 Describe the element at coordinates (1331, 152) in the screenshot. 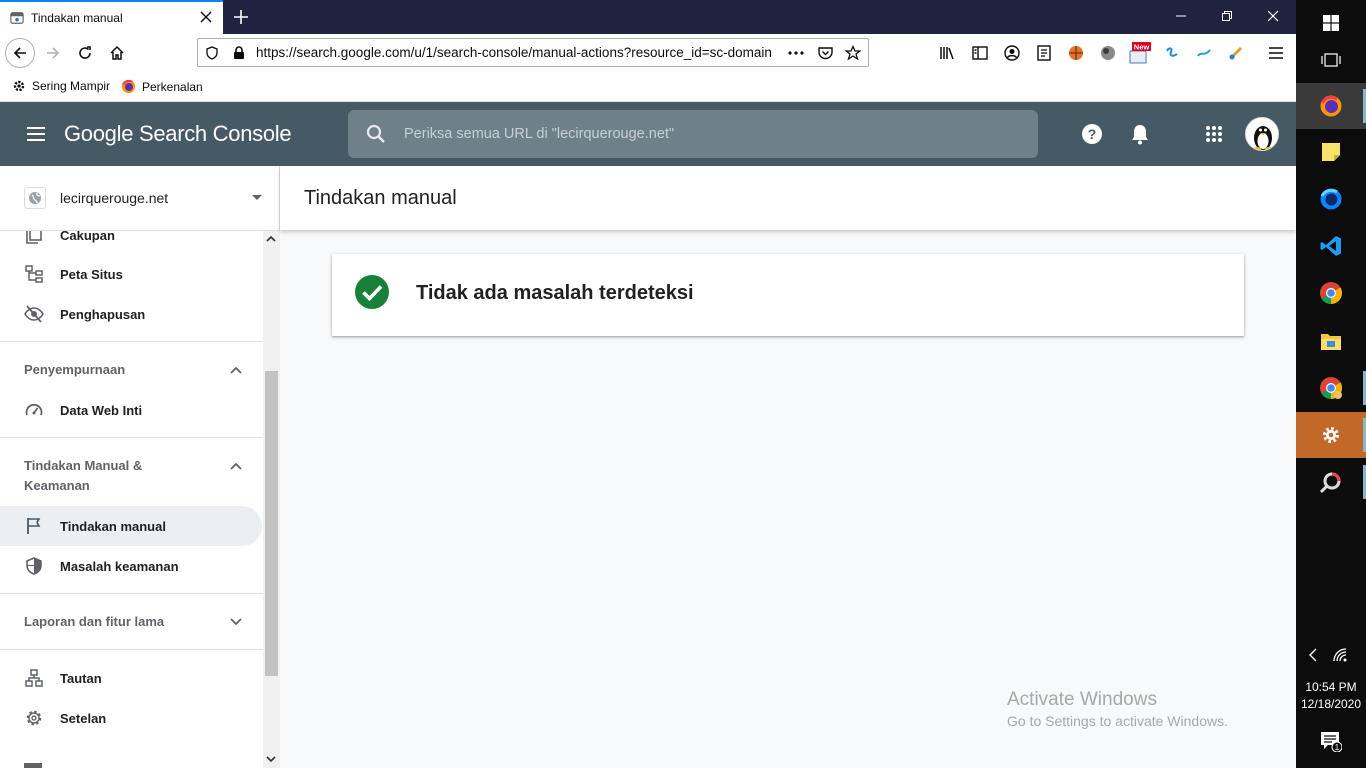

I see `taskbar-sticky-notes-icon` at that location.